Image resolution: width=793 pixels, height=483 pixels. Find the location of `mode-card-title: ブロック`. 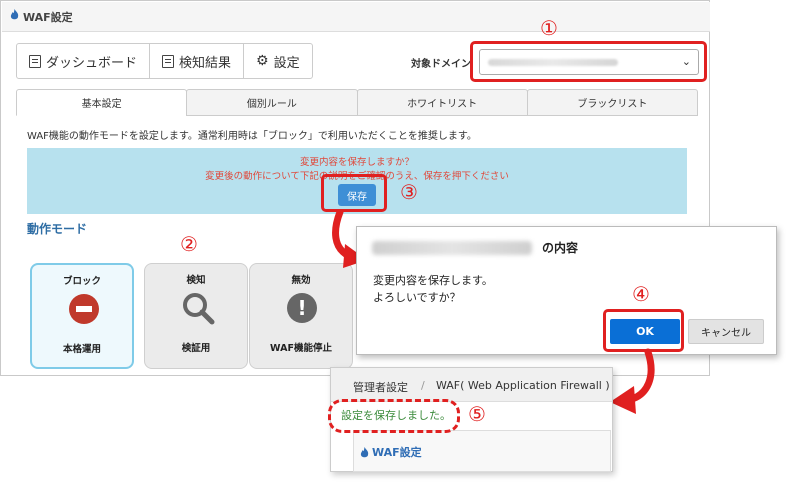

mode-card-title: ブロック is located at coordinates (81, 281).